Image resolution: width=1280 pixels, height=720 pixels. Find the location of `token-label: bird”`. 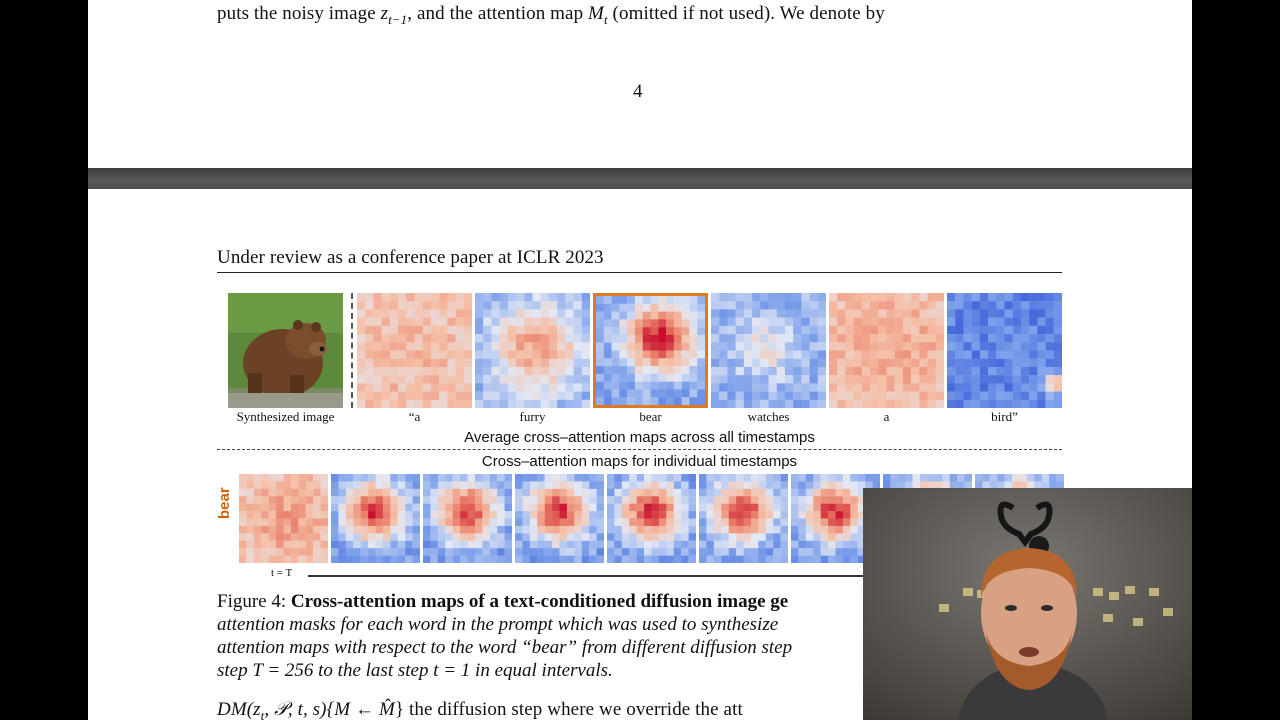

token-label: bird” is located at coordinates (1004, 416).